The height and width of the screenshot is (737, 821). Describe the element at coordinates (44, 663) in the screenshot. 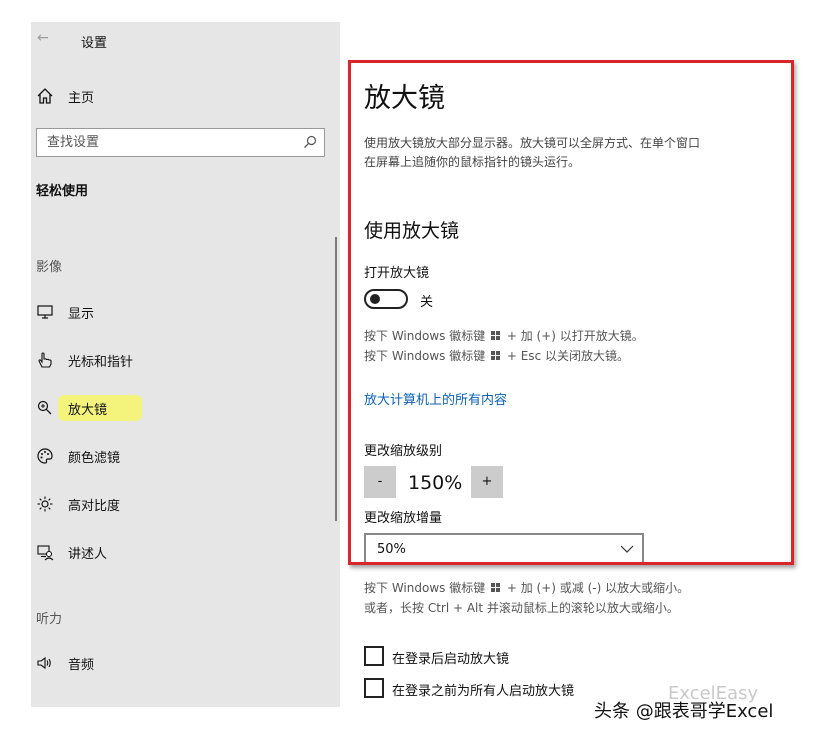

I see `speaker-icon` at that location.